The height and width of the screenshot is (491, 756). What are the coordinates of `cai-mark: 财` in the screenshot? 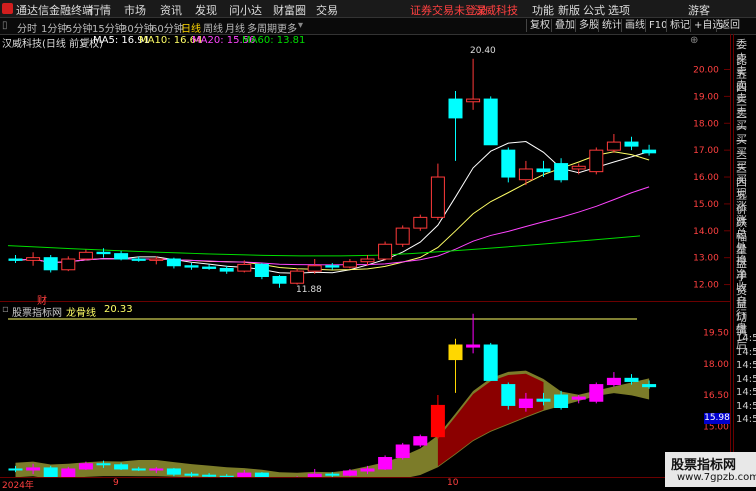 It's located at (42, 299).